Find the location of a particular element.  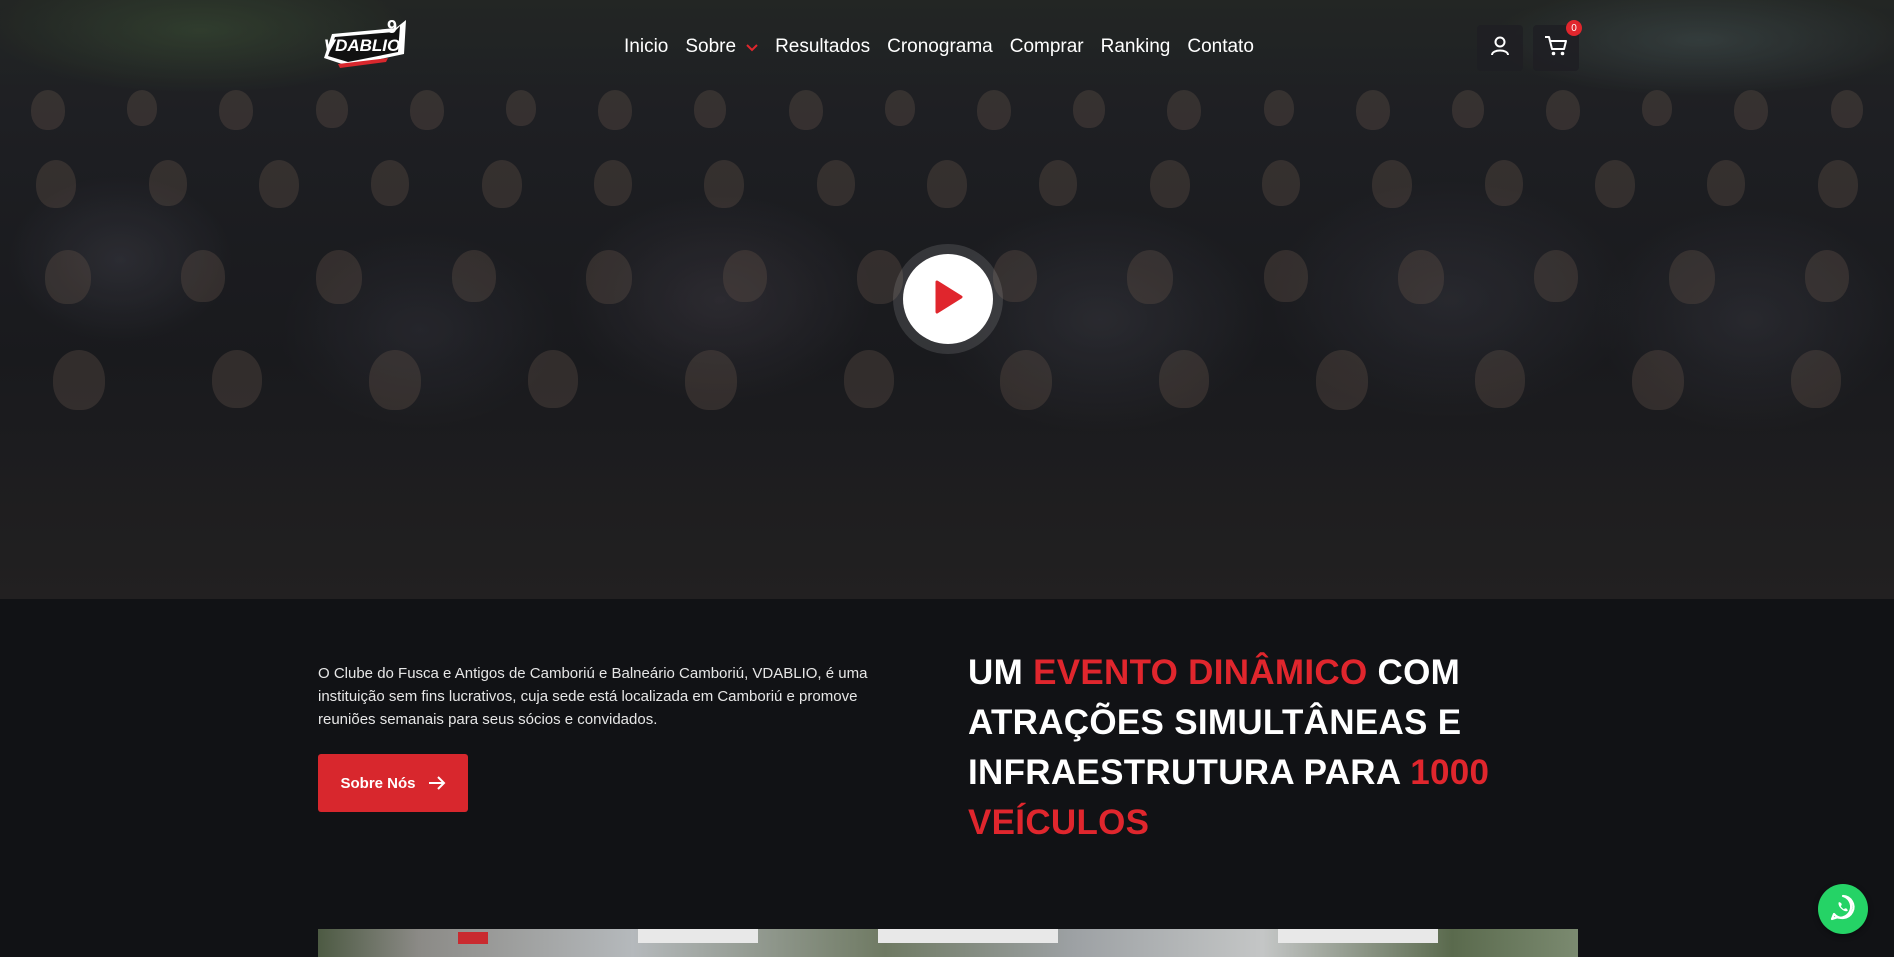

play-video-button is located at coordinates (948, 299).